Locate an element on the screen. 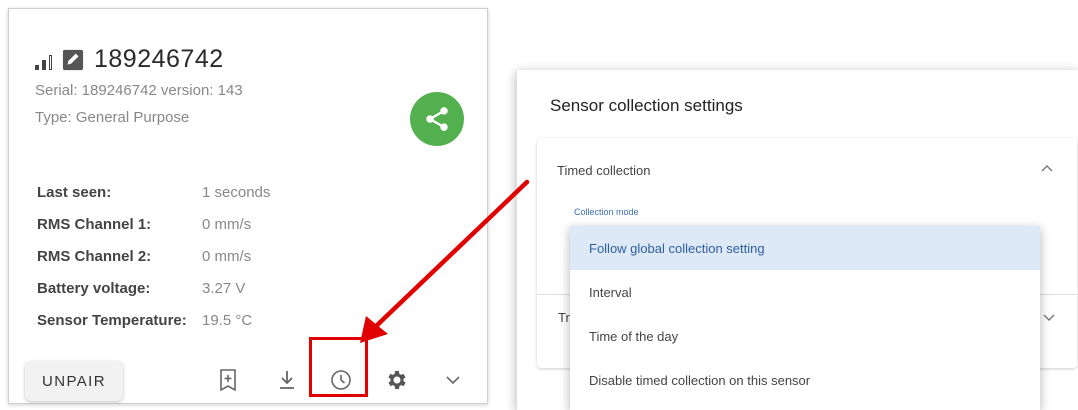  timed-collection-header: Timed collection is located at coordinates (603, 170).